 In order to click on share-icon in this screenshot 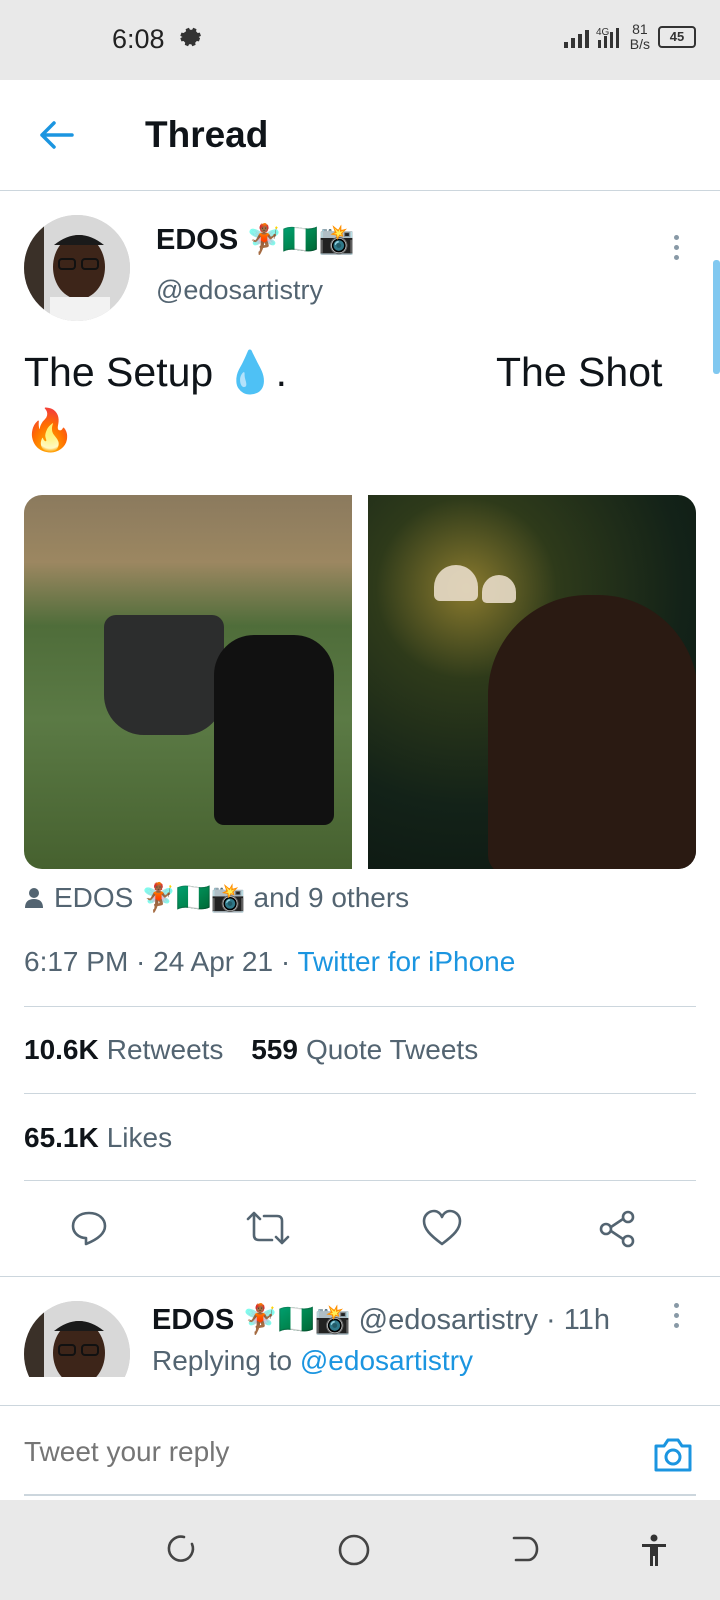, I will do `click(618, 1229)`.